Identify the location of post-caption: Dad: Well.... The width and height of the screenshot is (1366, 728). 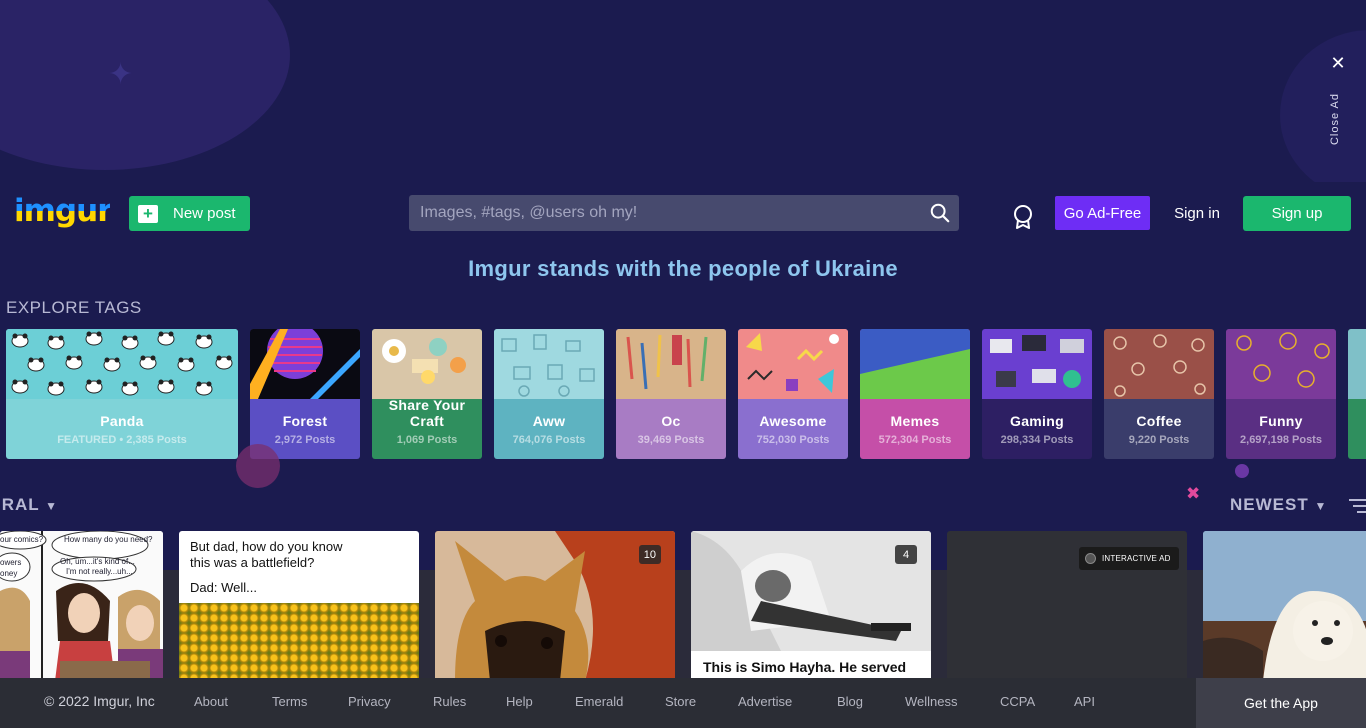
(223, 587).